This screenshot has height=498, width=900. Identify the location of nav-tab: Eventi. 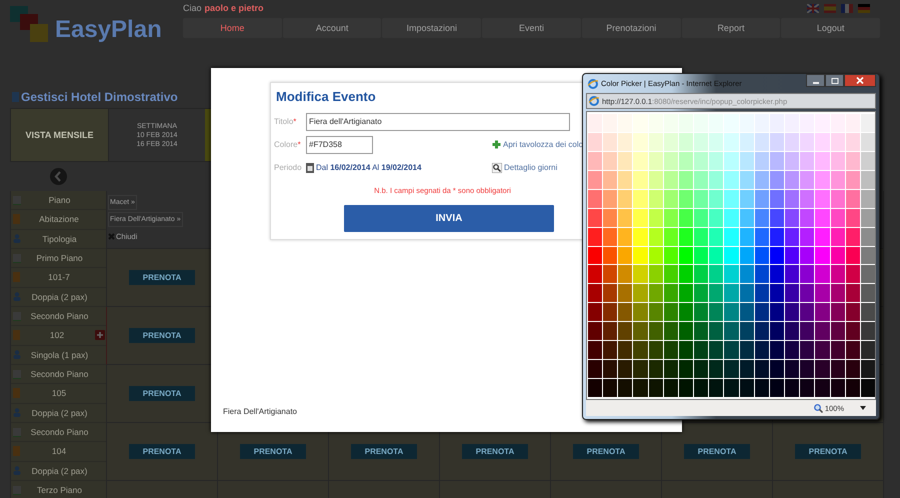
(531, 28).